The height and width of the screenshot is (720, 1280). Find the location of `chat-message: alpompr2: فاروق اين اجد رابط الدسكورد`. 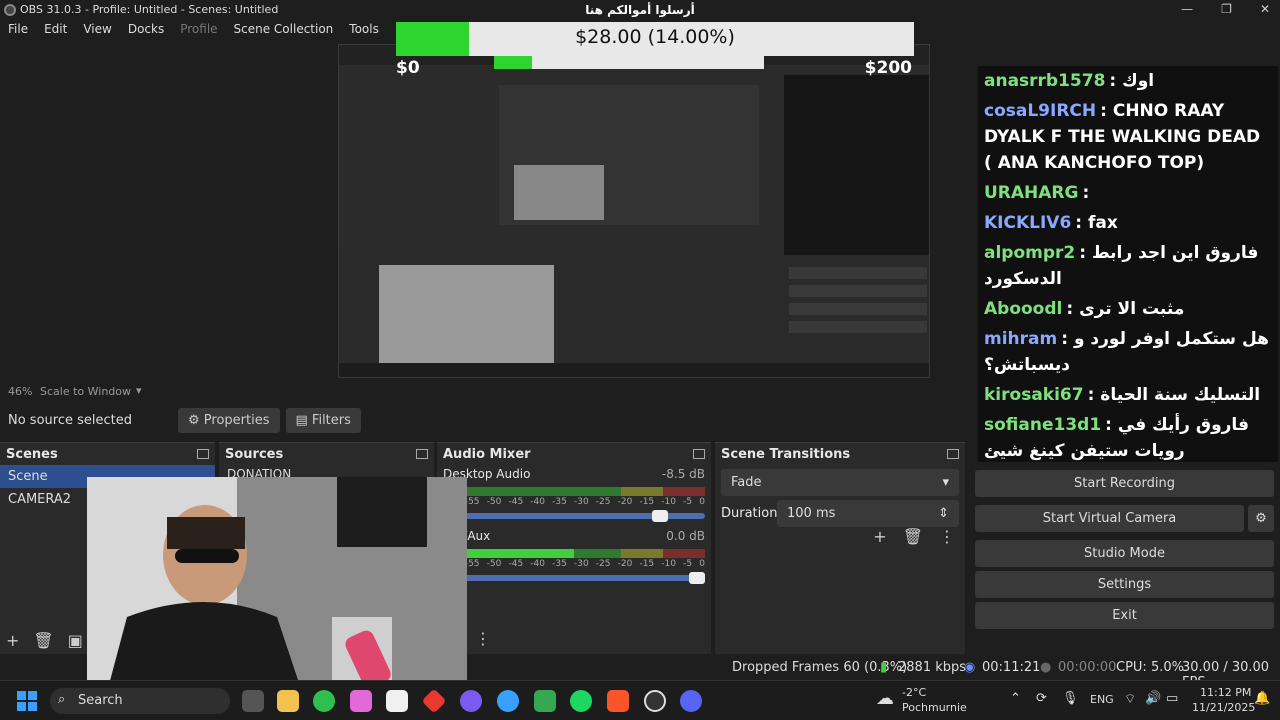

chat-message: alpompr2: فاروق اين اجد رابط الدسكورد is located at coordinates (1128, 266).